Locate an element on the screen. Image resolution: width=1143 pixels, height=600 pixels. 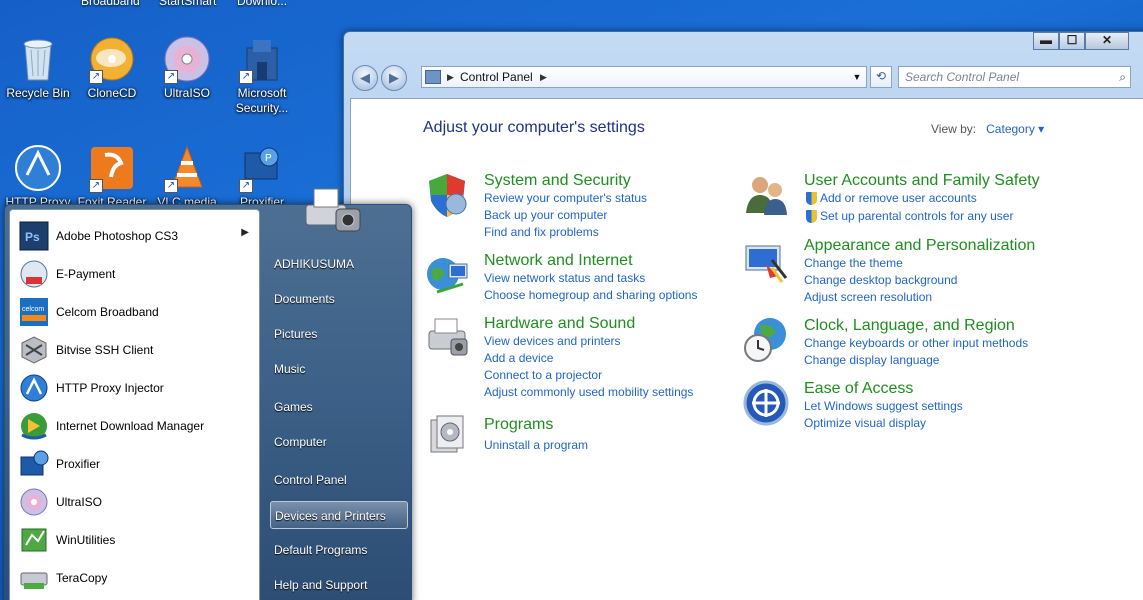
address-dropdown-icon: ▼ is located at coordinates (857, 77).